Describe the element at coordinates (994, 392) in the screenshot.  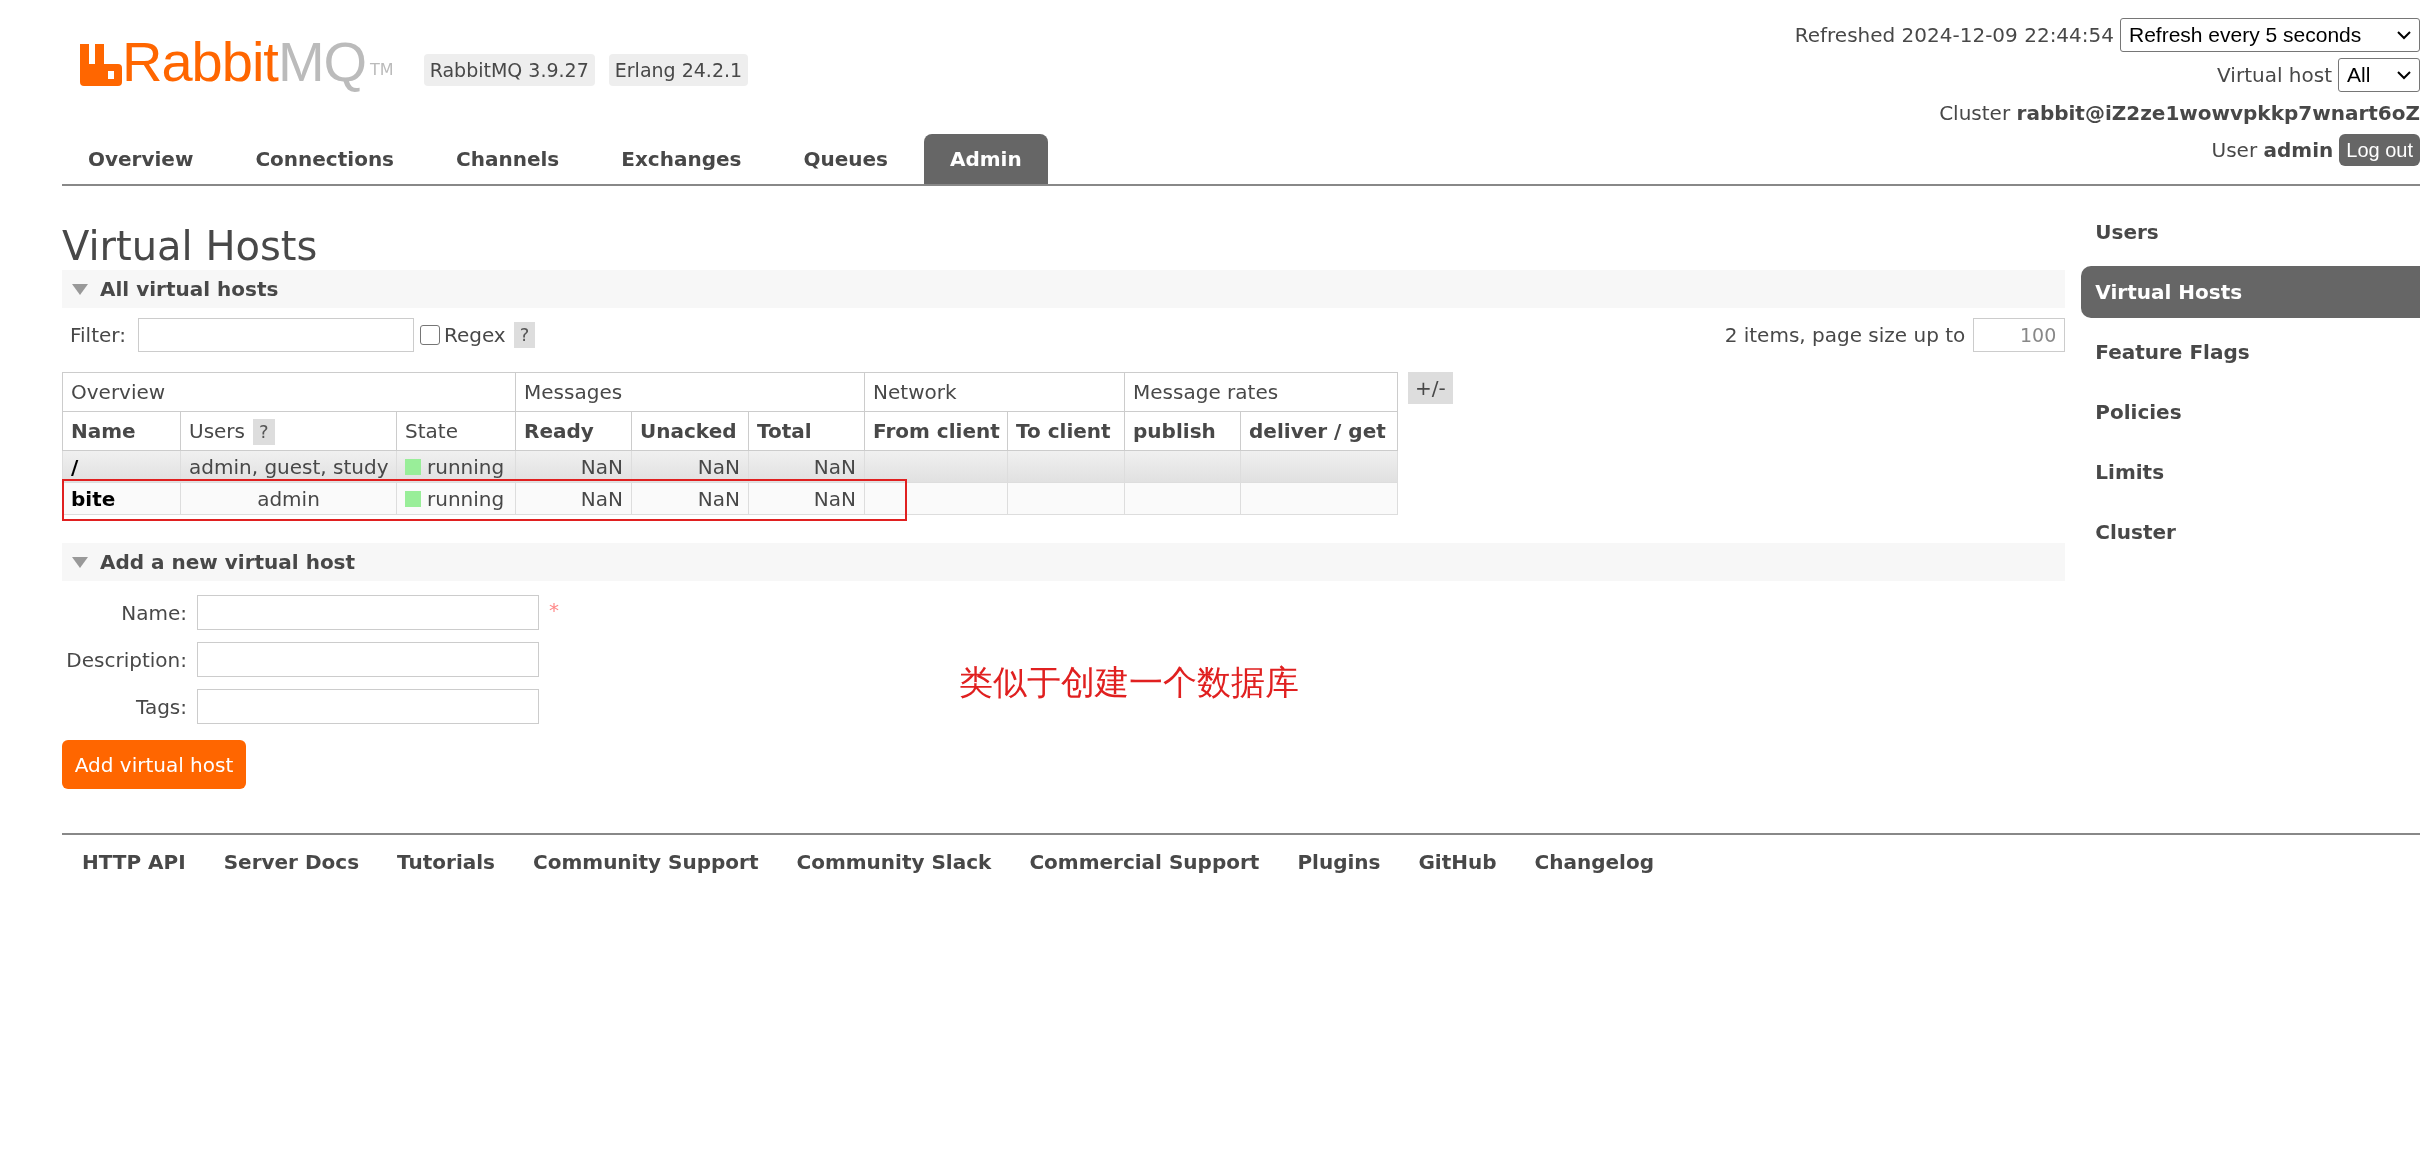
I see `column-group-header: Network` at that location.